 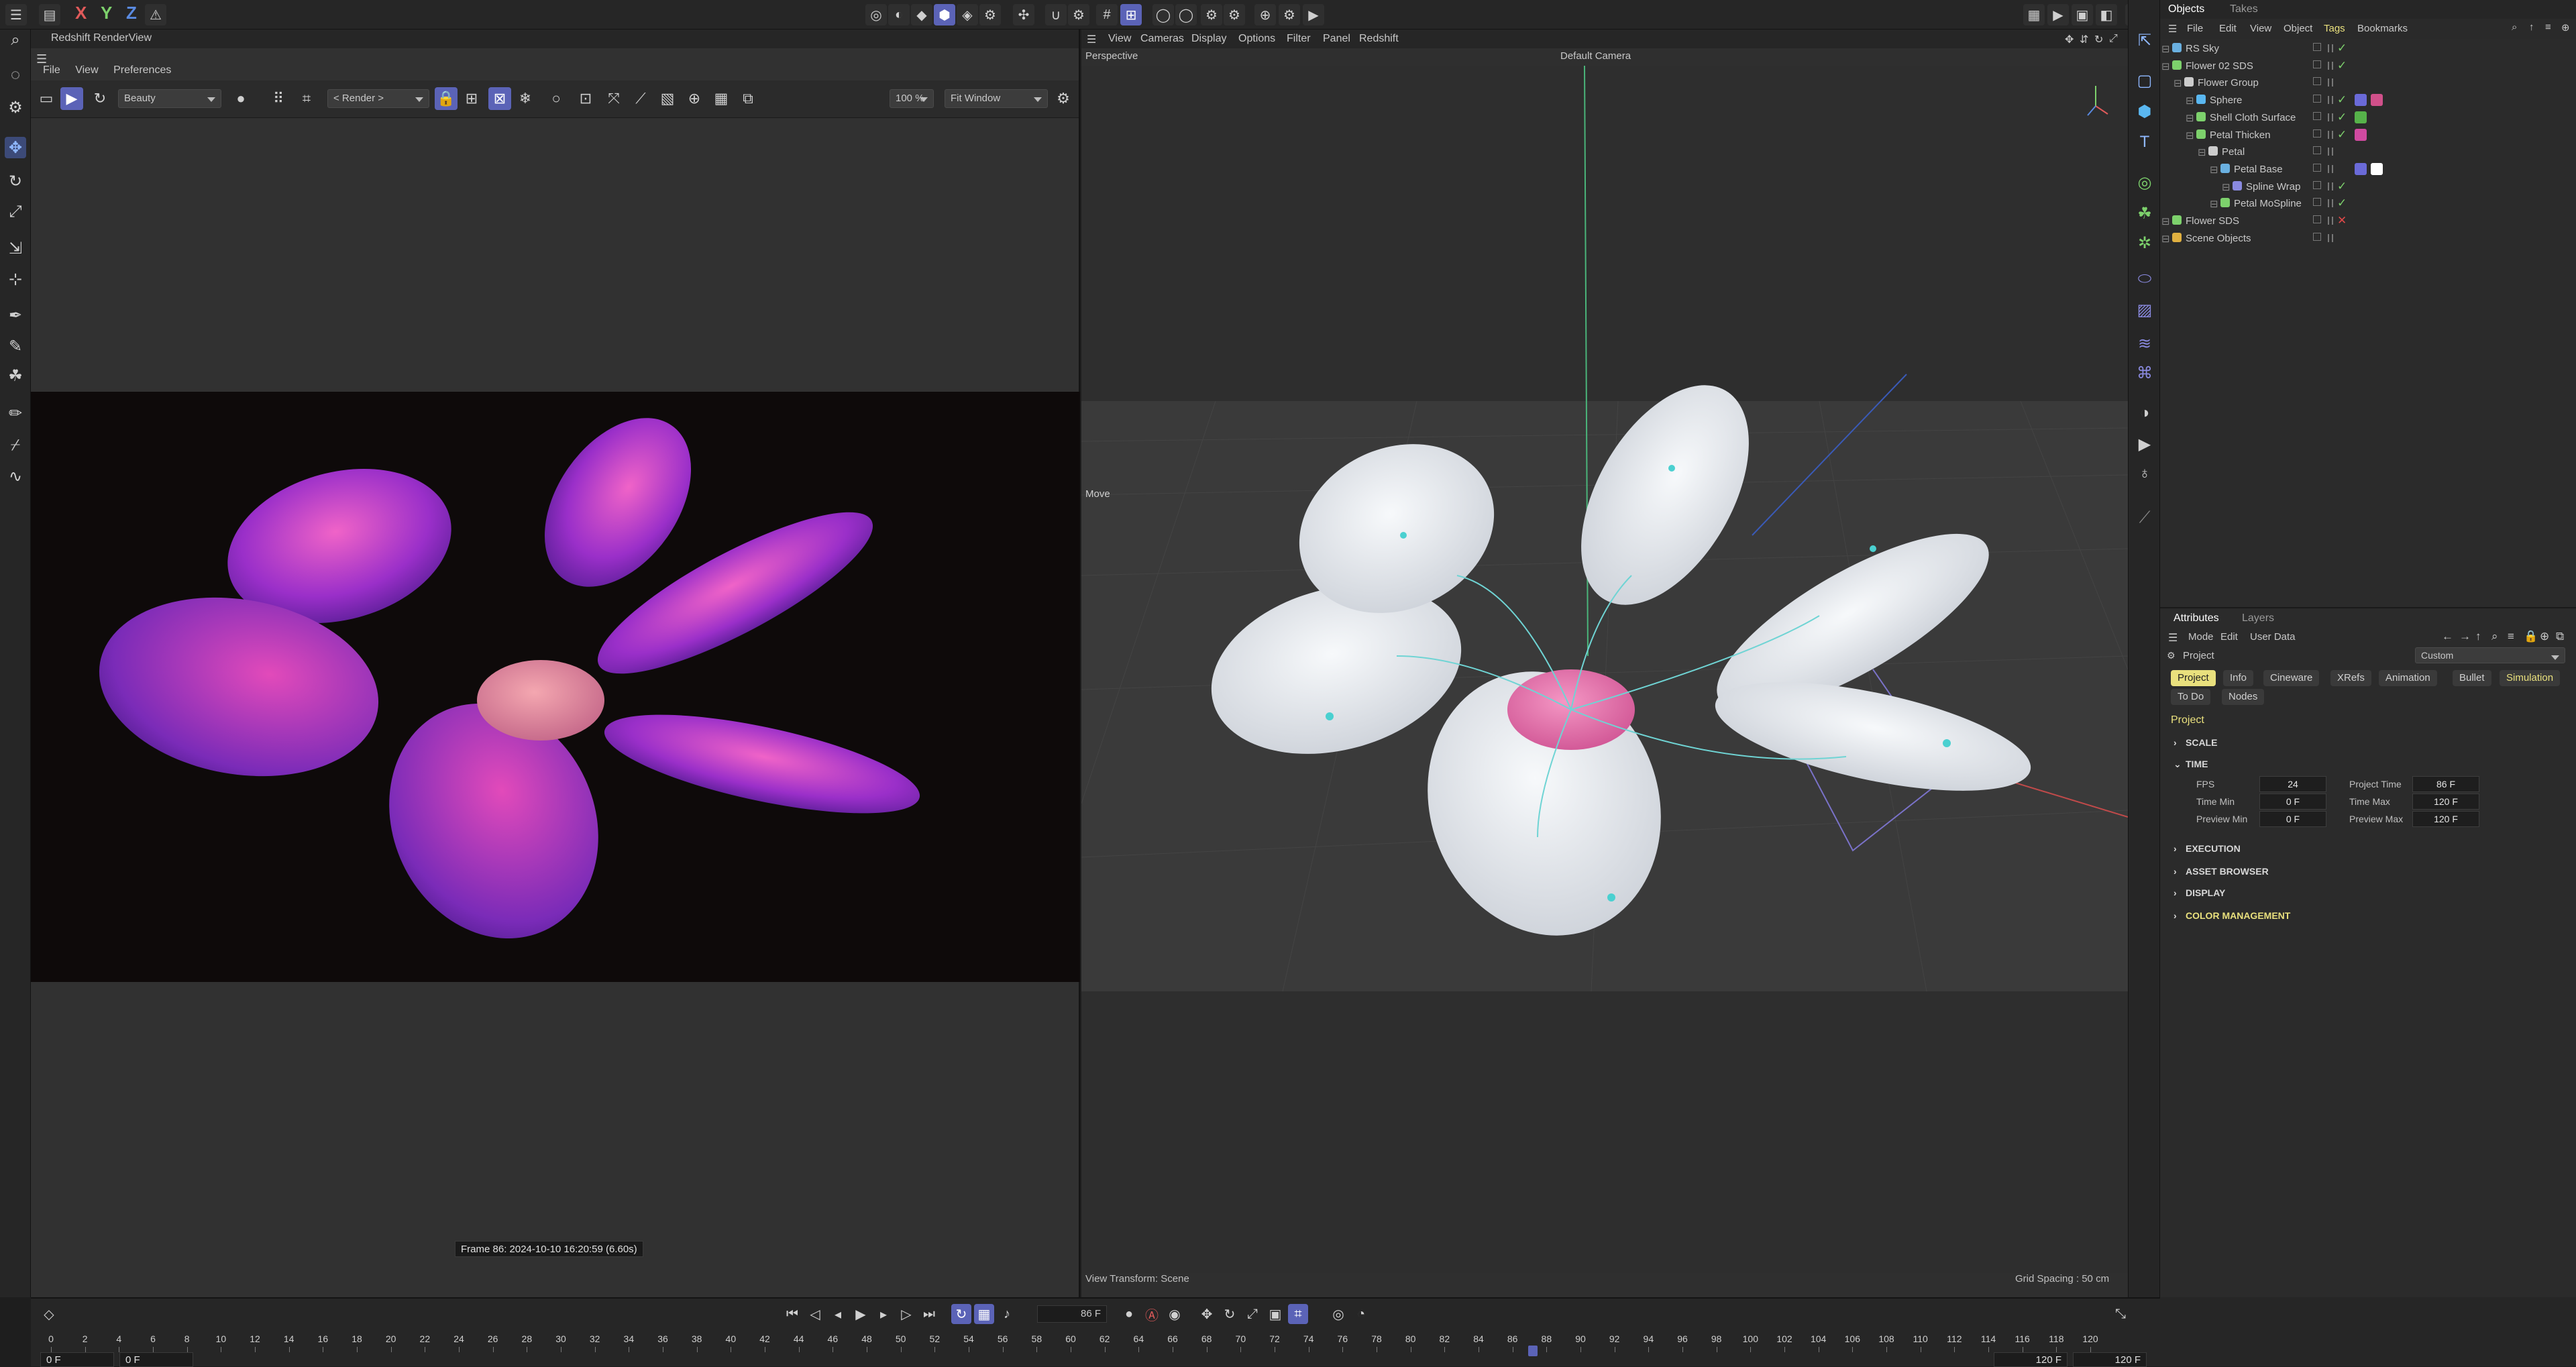 I want to click on freeze-icon: ❄, so click(x=525, y=99).